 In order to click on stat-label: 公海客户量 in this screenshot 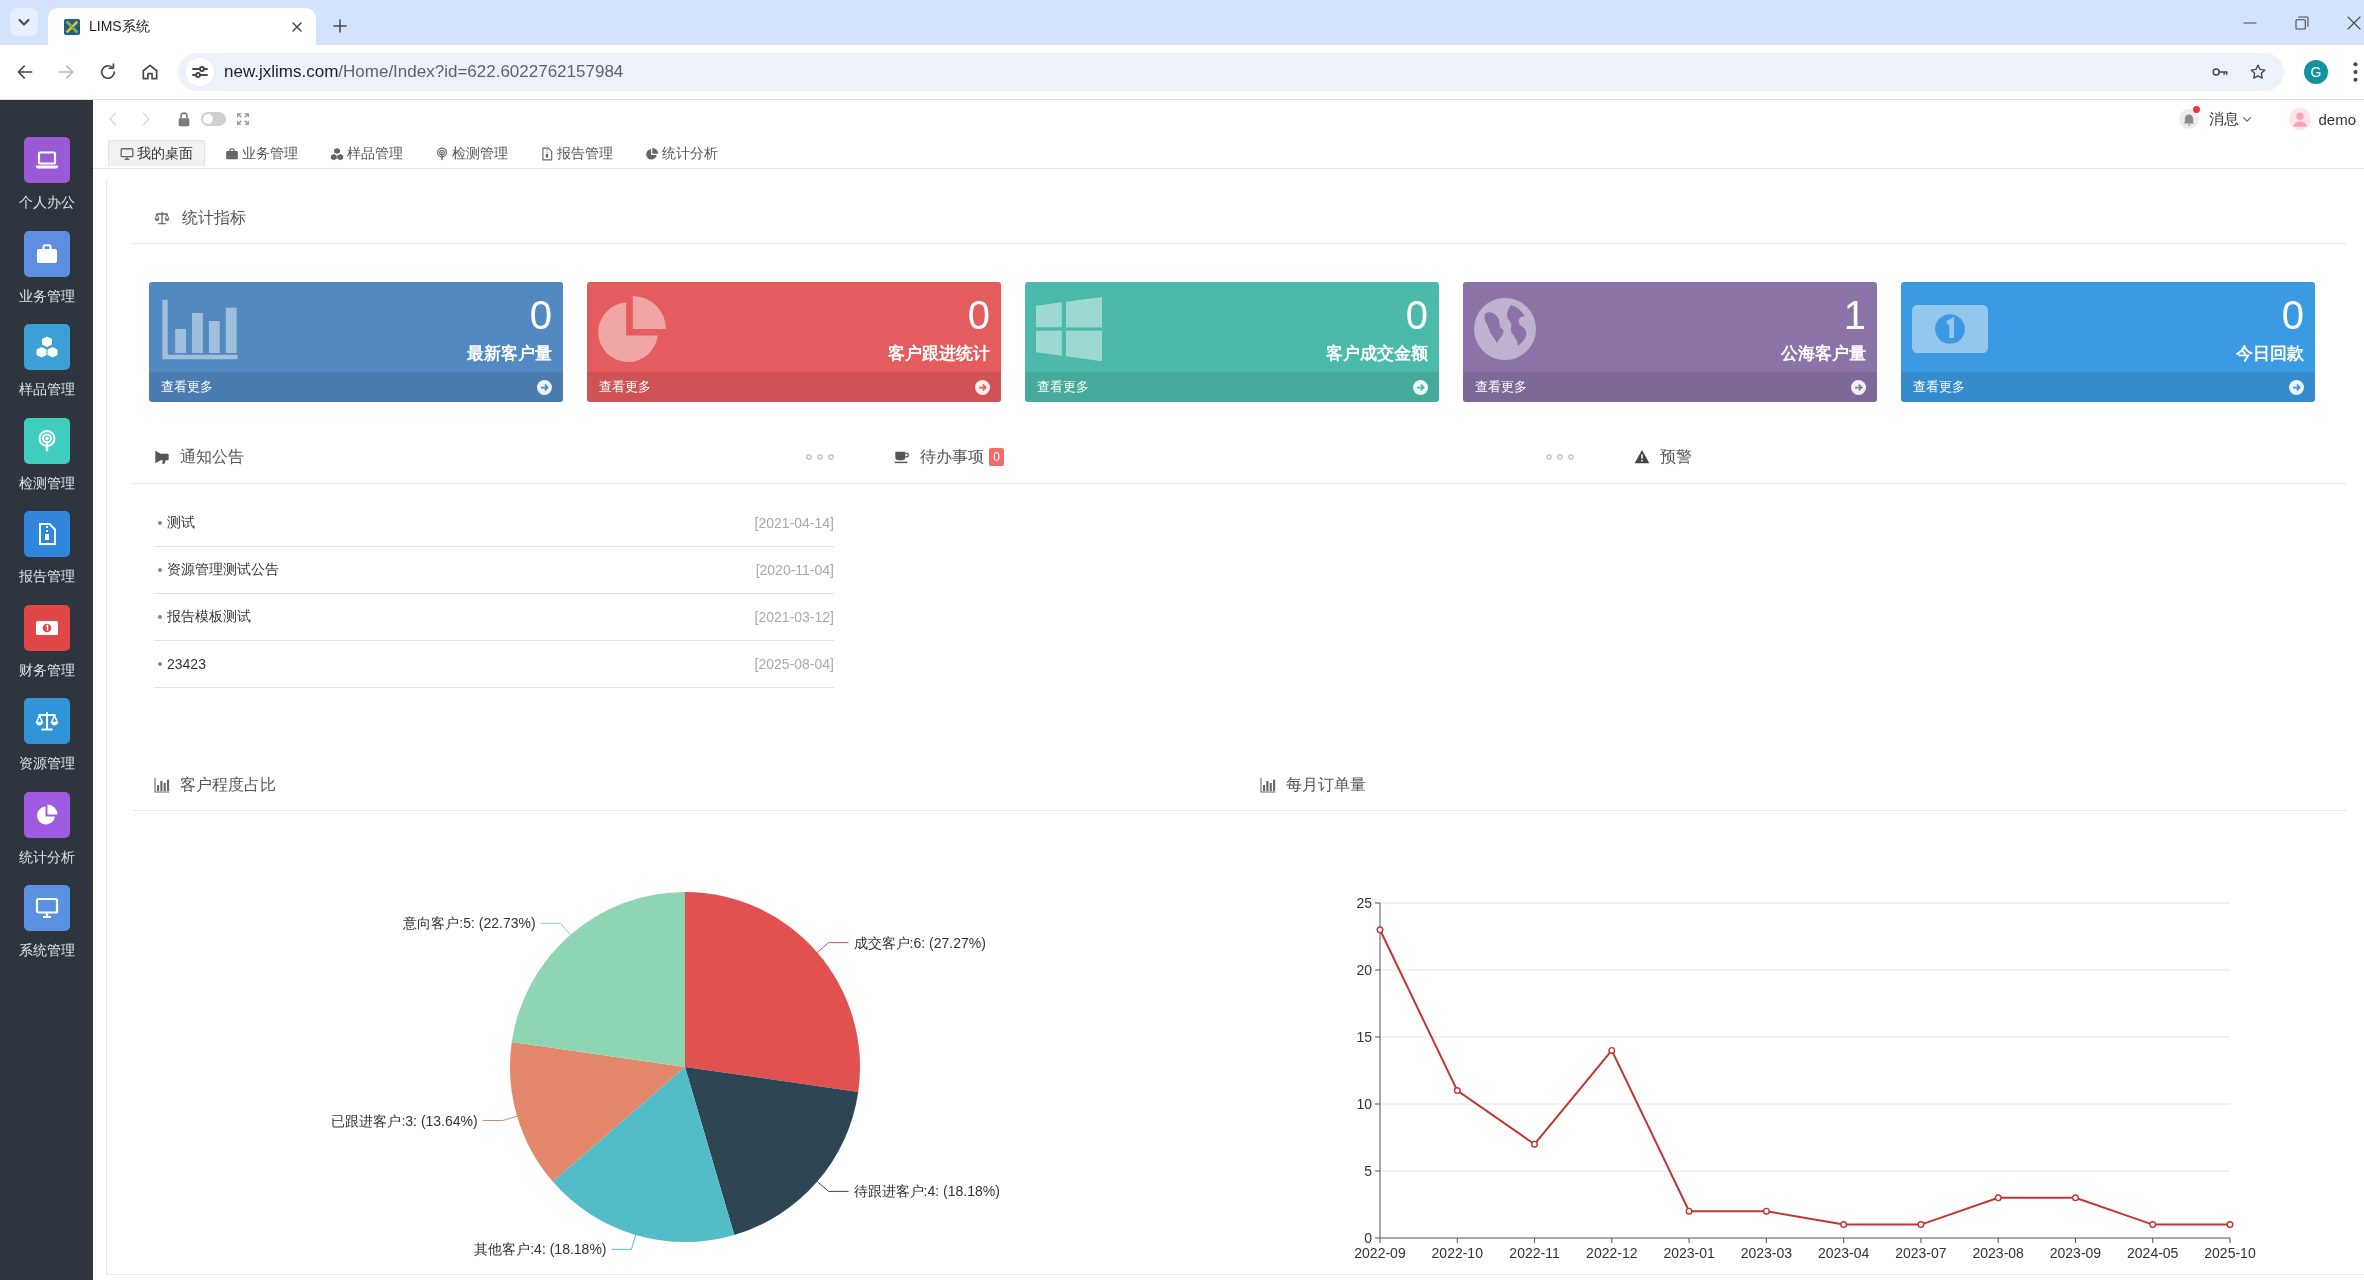, I will do `click(1823, 354)`.